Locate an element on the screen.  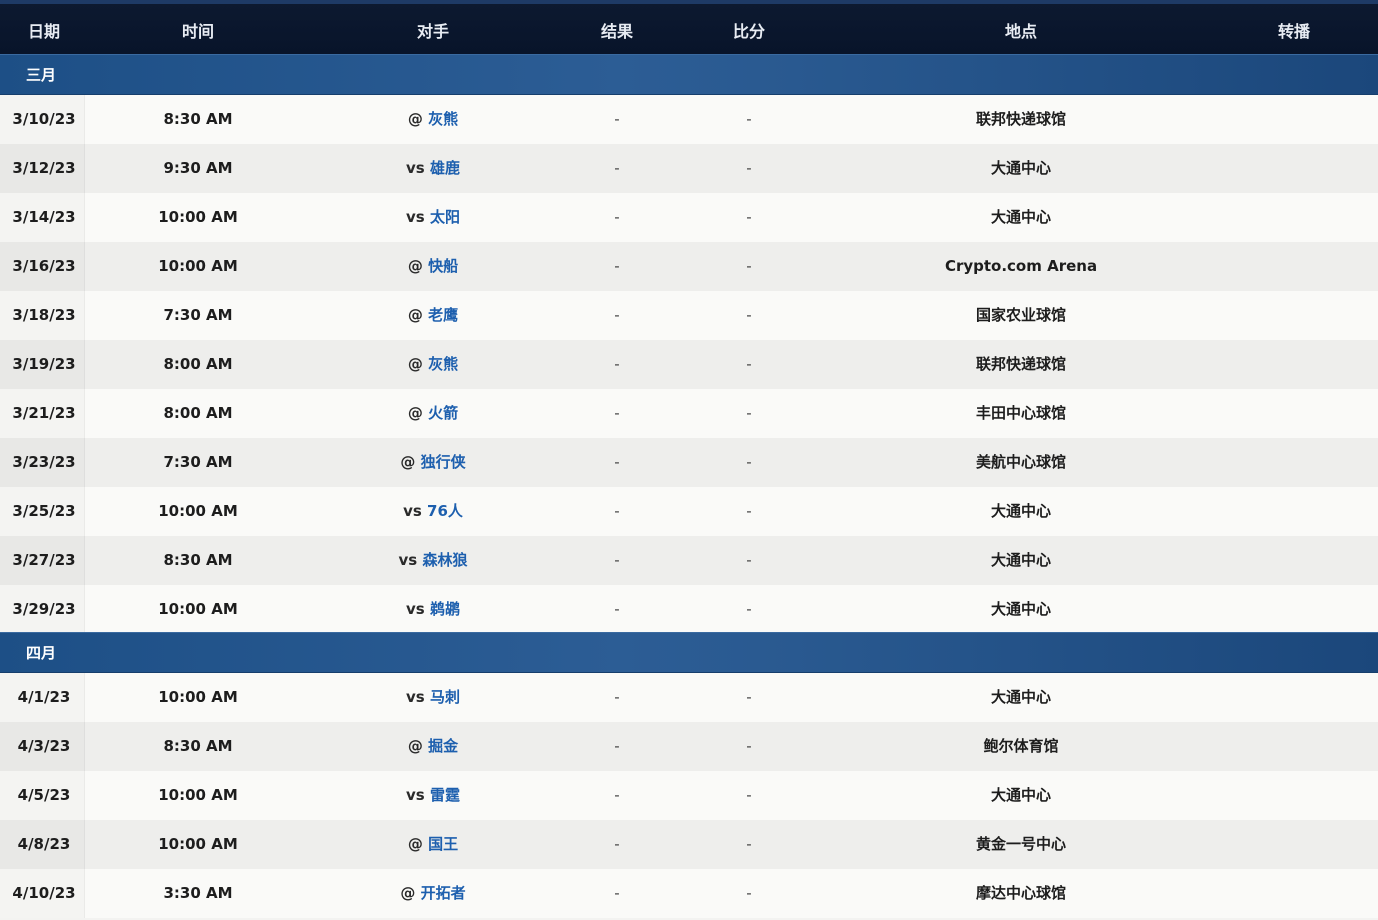
opponent-cell: @ 快船 is located at coordinates (433, 266).